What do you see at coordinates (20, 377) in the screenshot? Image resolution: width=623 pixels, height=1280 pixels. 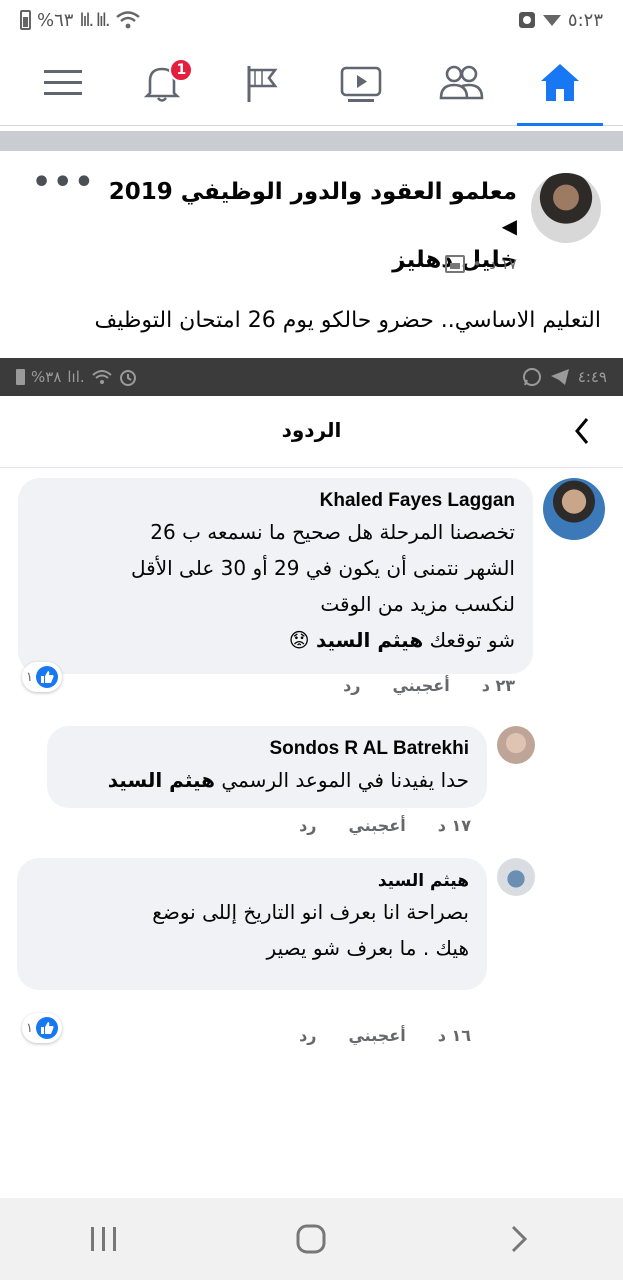 I see `embedded-battery-icon` at bounding box center [20, 377].